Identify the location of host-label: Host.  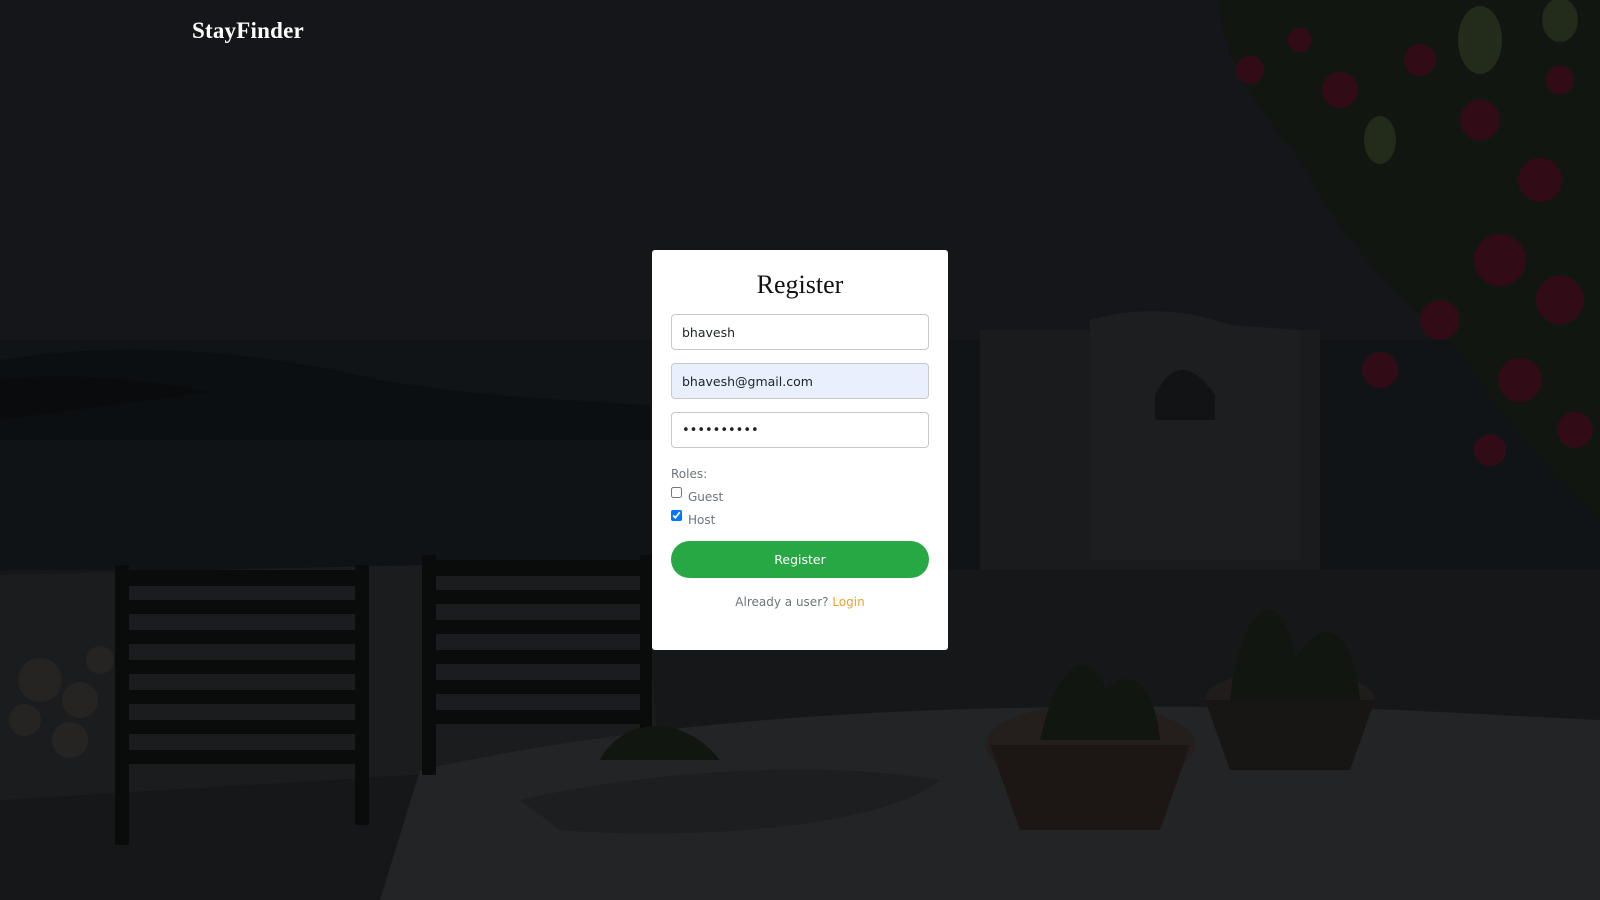
(702, 519).